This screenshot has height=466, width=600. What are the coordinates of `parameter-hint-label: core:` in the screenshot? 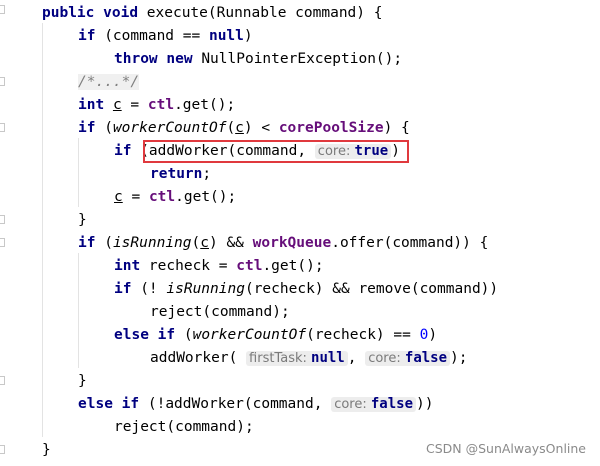 It's located at (350, 404).